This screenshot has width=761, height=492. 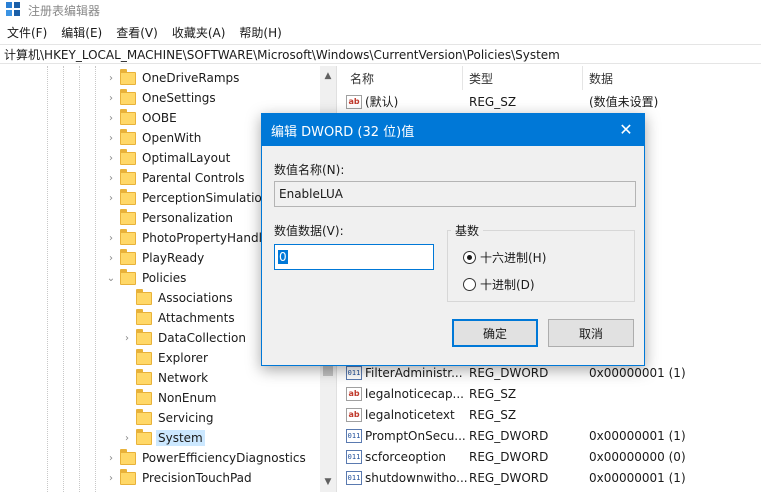 What do you see at coordinates (186, 158) in the screenshot?
I see `tree-item-label: OptimalLayout` at bounding box center [186, 158].